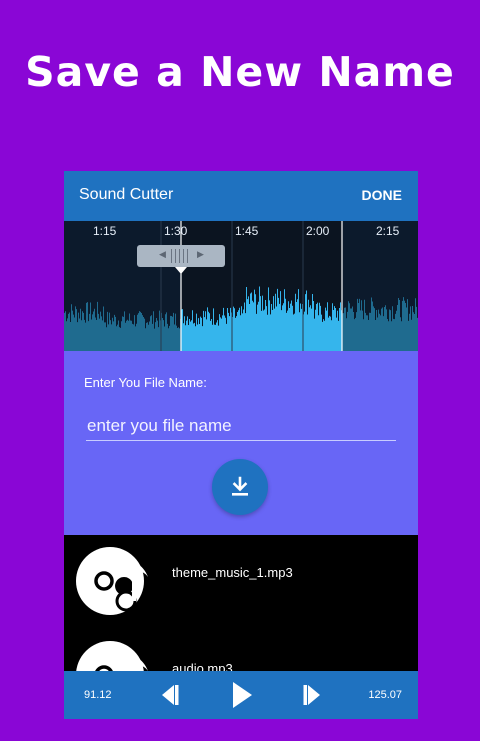 The width and height of the screenshot is (480, 741). I want to click on file-name: theme_music_1.mp3, so click(232, 572).